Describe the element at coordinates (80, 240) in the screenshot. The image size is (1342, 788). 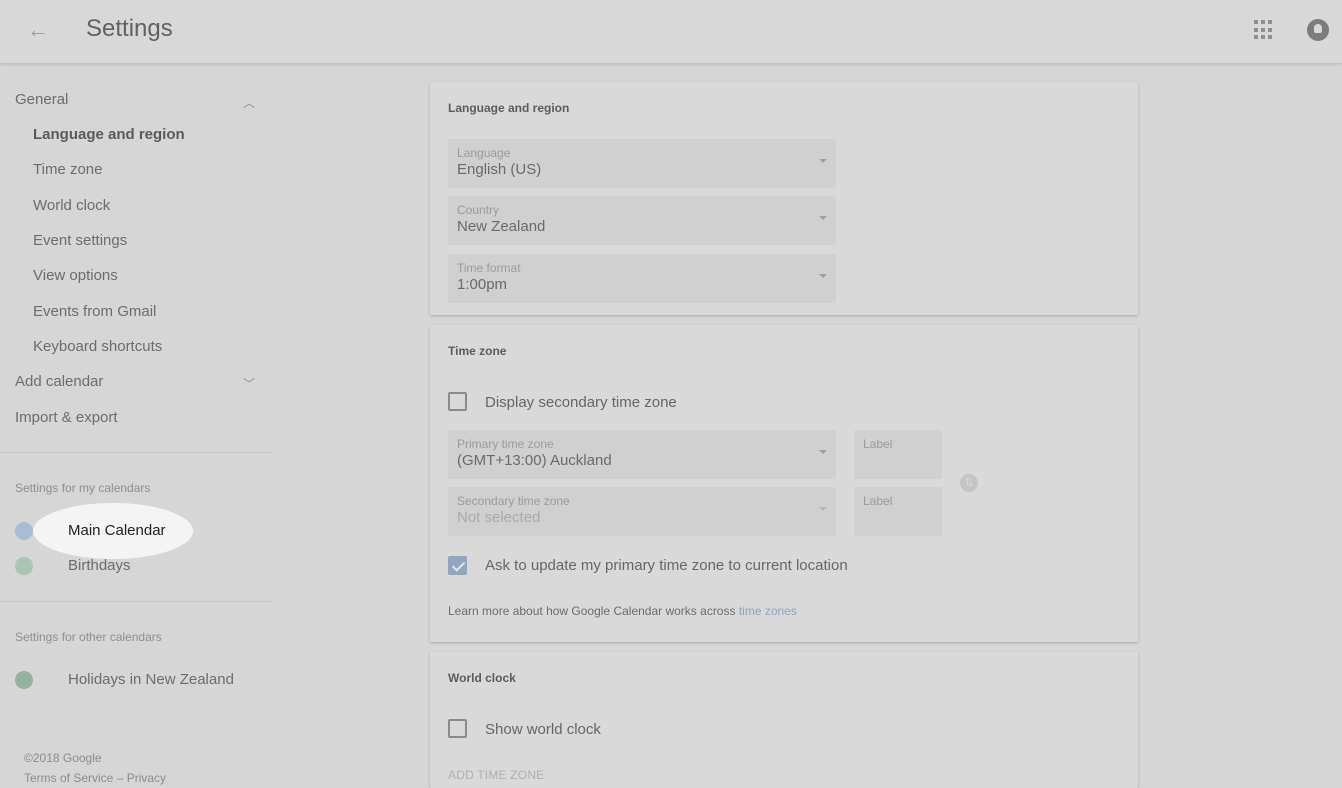
I see `sidebar-item-event-settings: Event settings` at that location.